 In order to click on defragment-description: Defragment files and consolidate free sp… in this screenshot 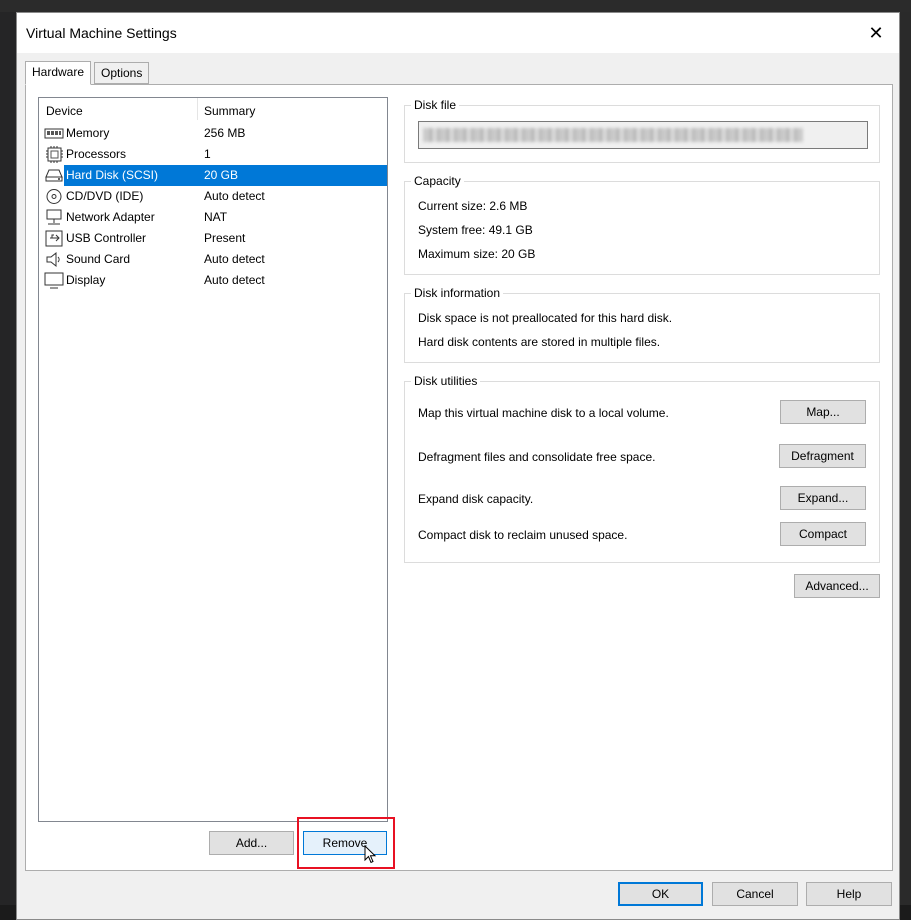, I will do `click(537, 457)`.